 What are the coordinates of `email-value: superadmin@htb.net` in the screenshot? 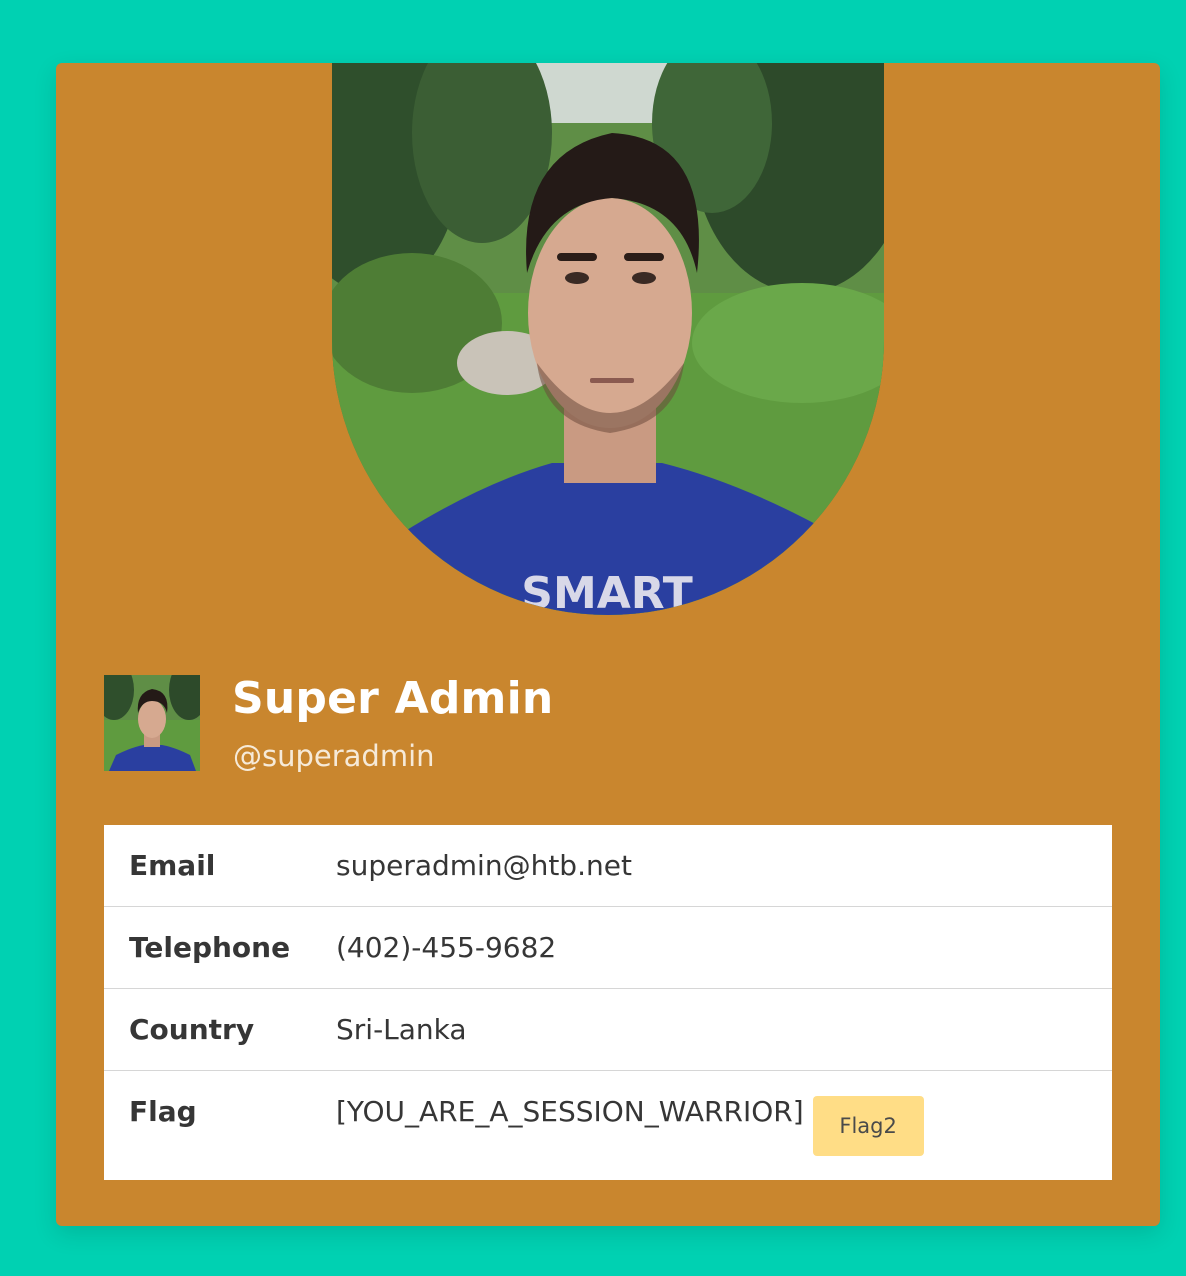 It's located at (484, 865).